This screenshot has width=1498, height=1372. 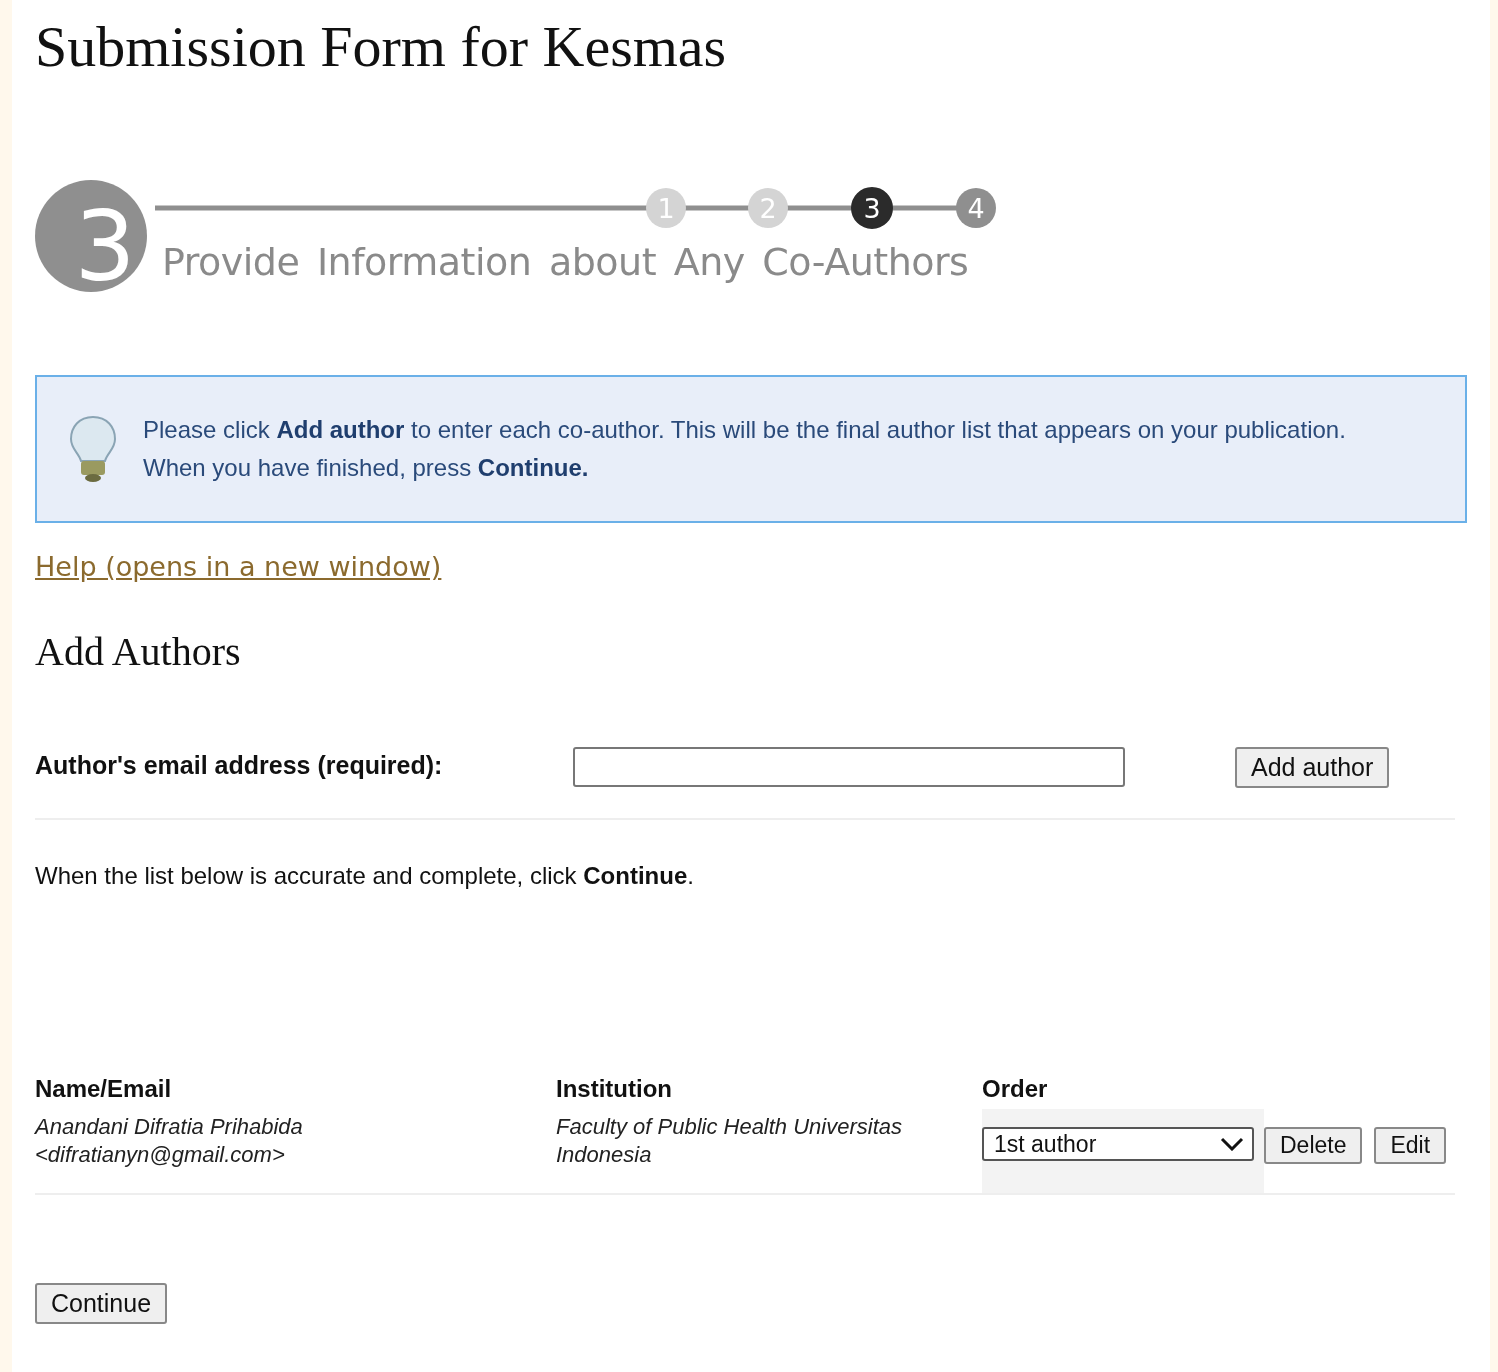 I want to click on help-link: Help (opens in a new window), so click(x=238, y=566).